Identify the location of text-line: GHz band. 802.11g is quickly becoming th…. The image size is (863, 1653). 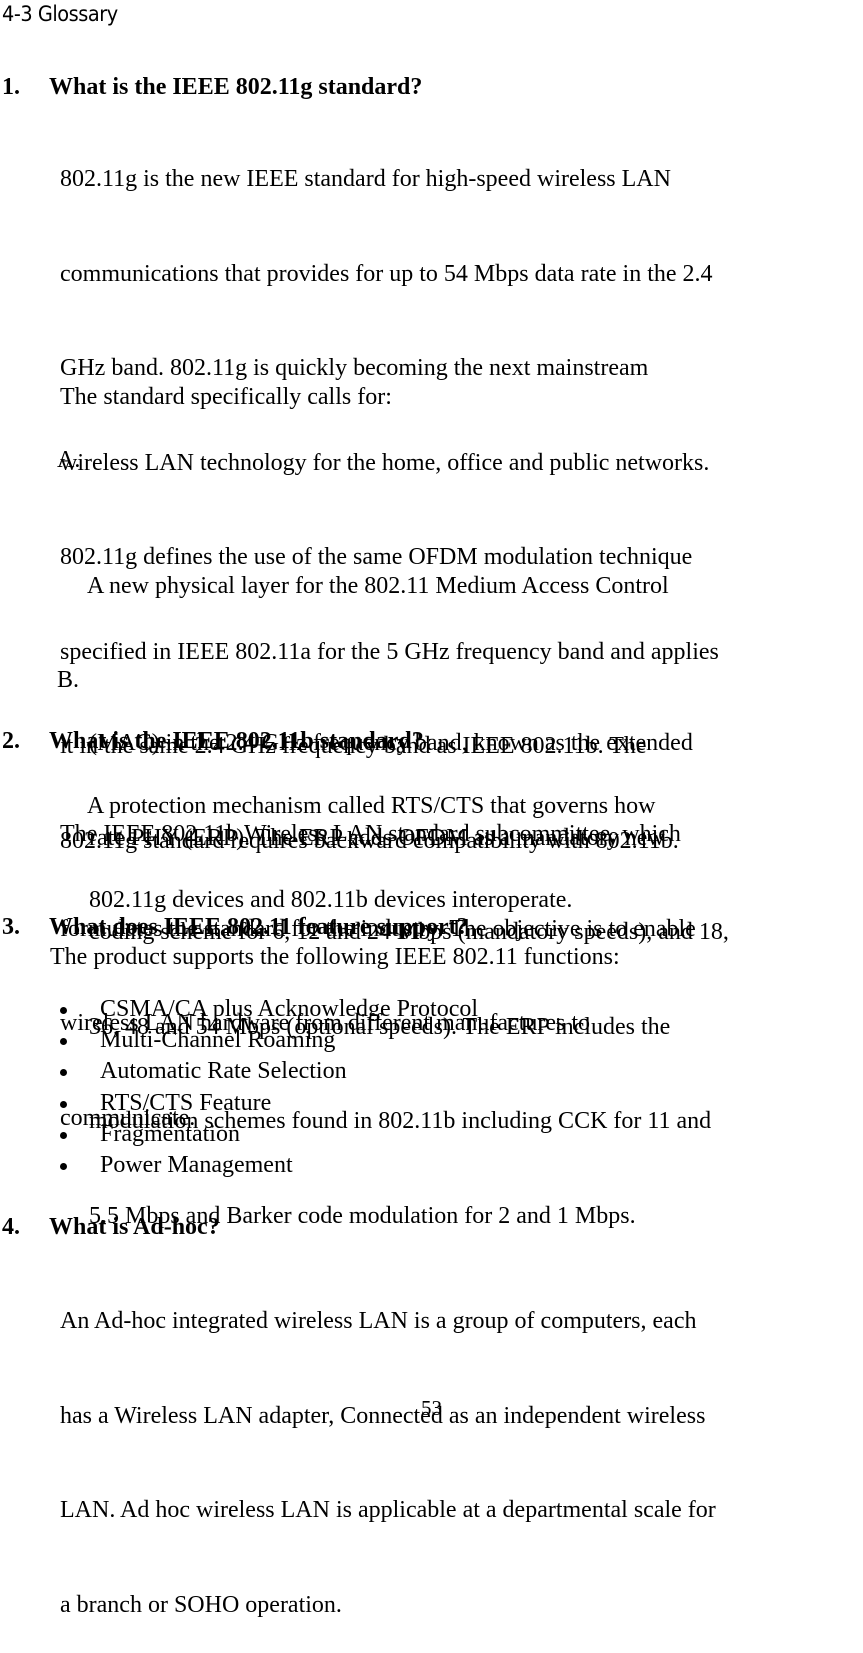
(354, 368).